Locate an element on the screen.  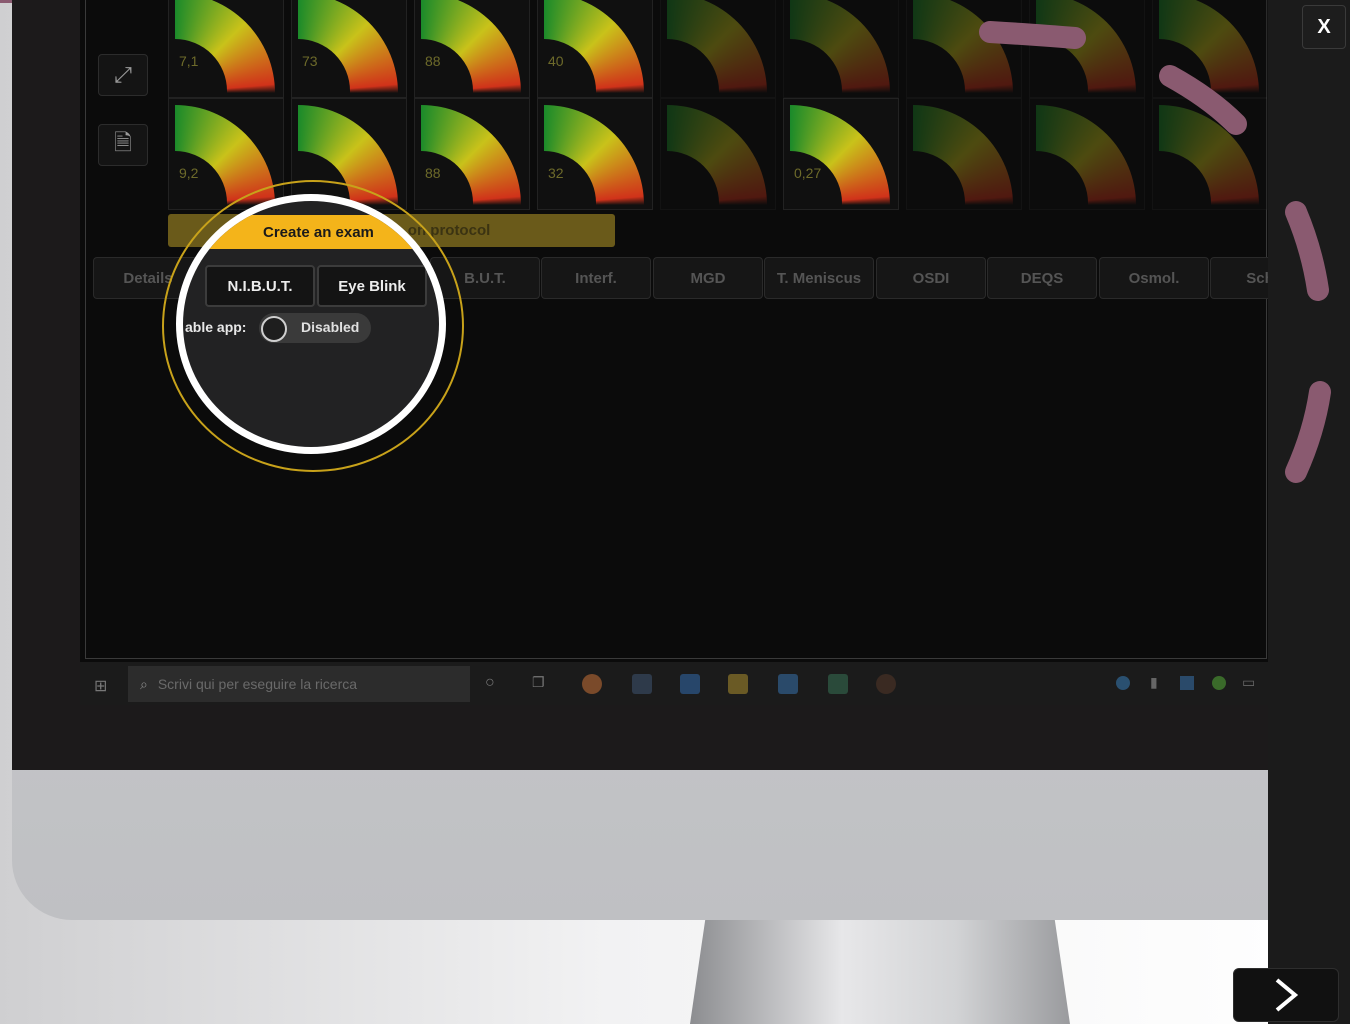
tab-label: Schir is located at coordinates (1258, 278).